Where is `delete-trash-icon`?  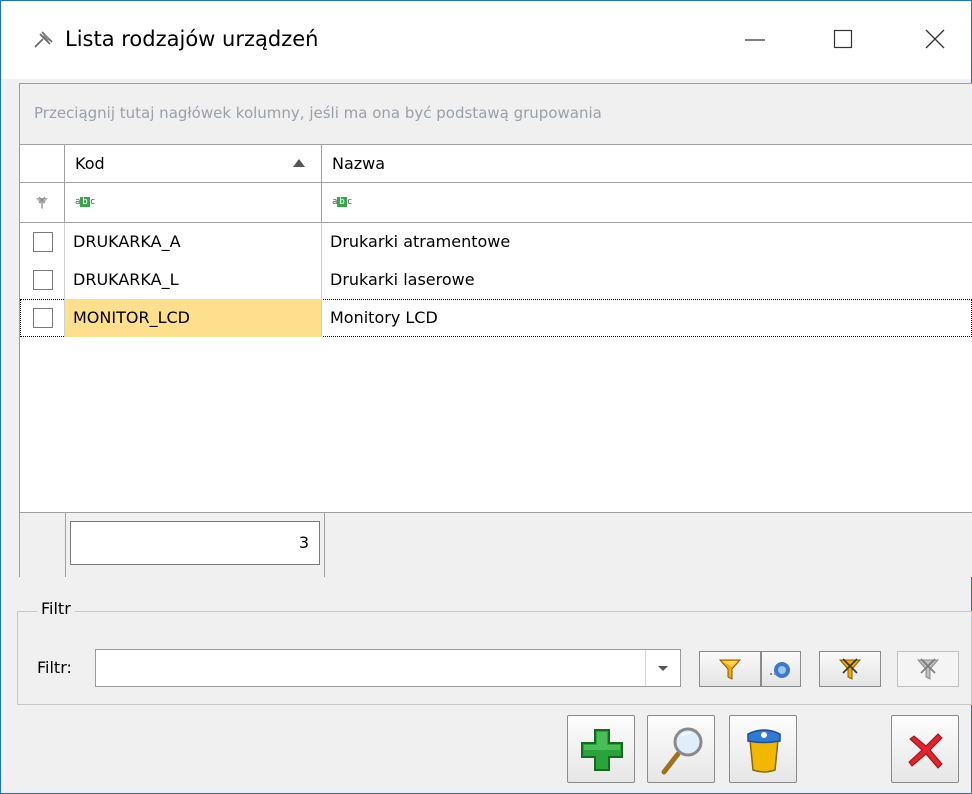 delete-trash-icon is located at coordinates (764, 750).